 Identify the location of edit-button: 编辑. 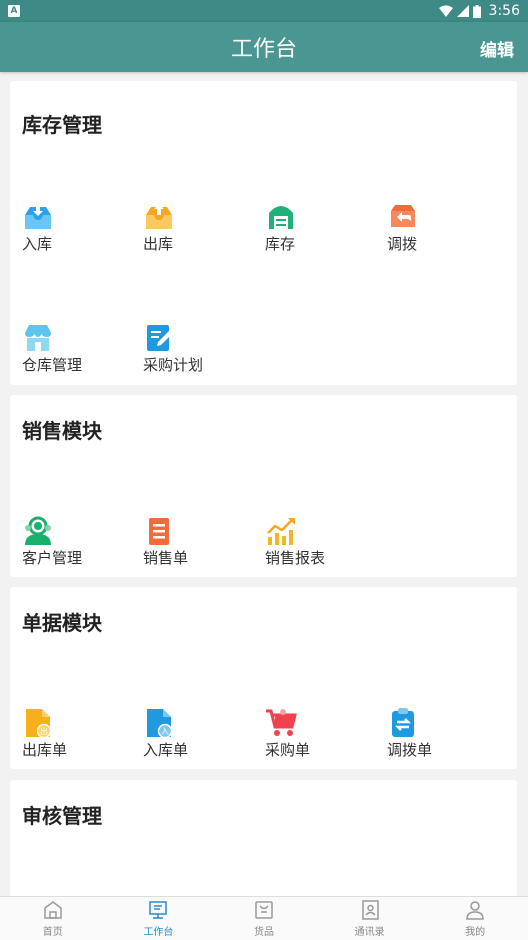
(497, 48).